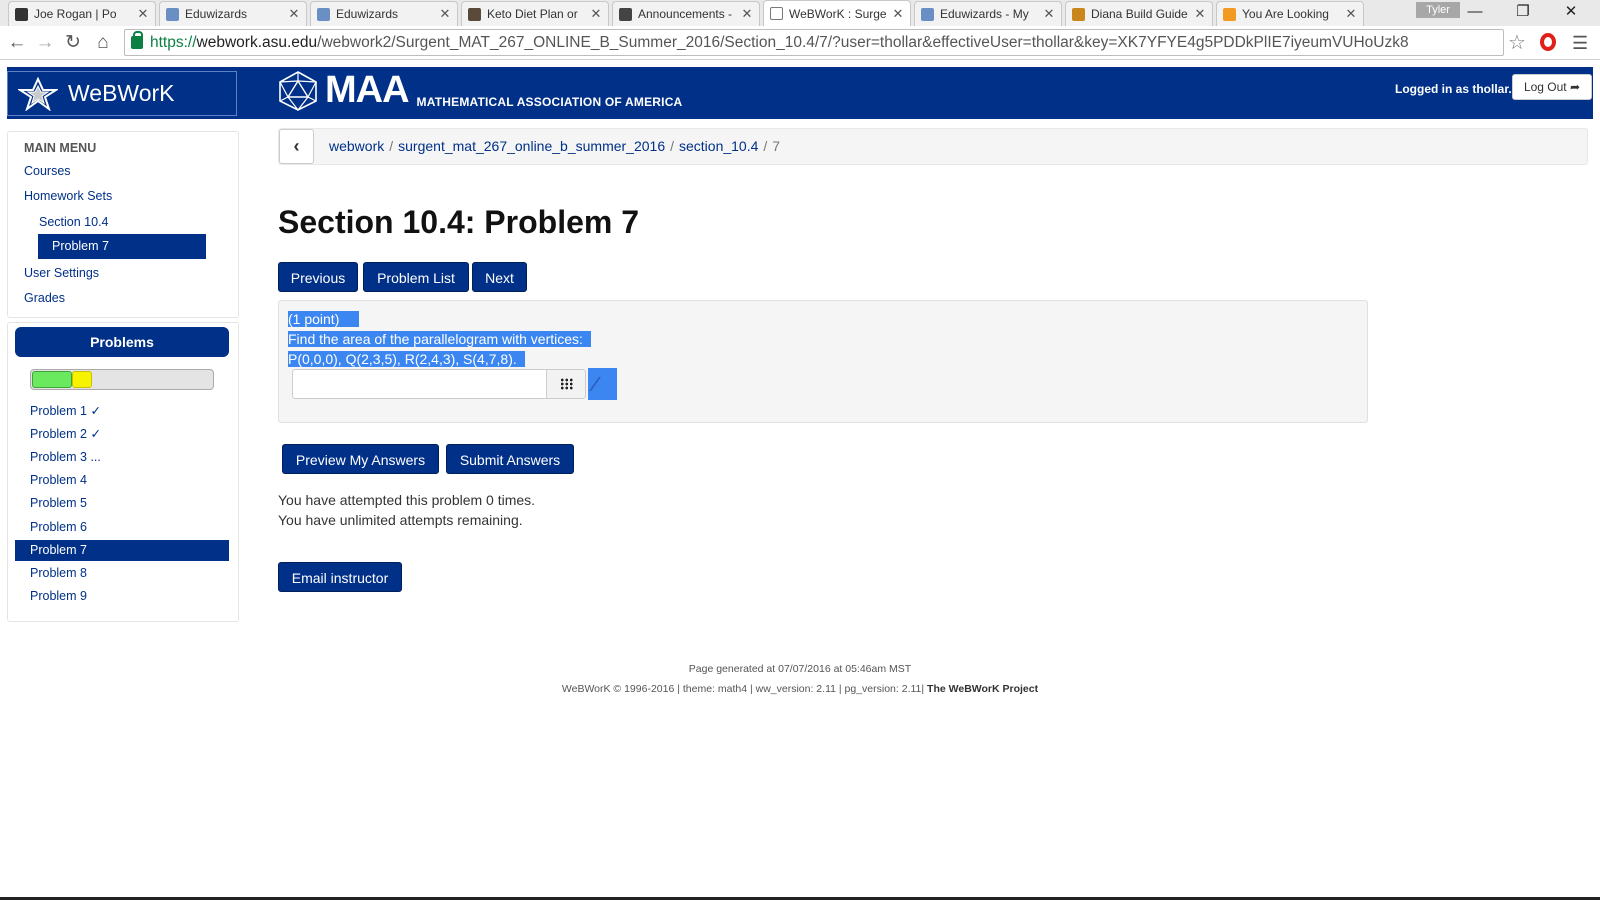 The height and width of the screenshot is (900, 1600). I want to click on tab-title: WeBWorK : Surge, so click(838, 13).